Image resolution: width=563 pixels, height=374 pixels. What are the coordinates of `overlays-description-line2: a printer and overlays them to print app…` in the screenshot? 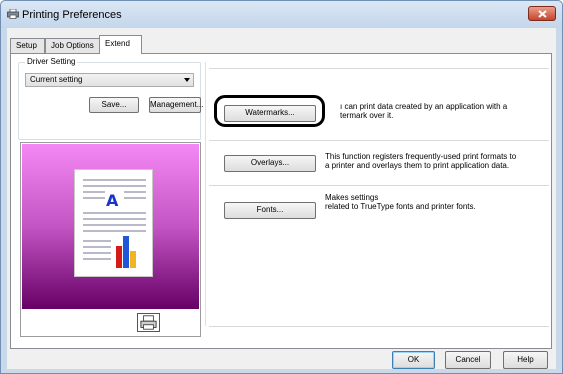 It's located at (417, 165).